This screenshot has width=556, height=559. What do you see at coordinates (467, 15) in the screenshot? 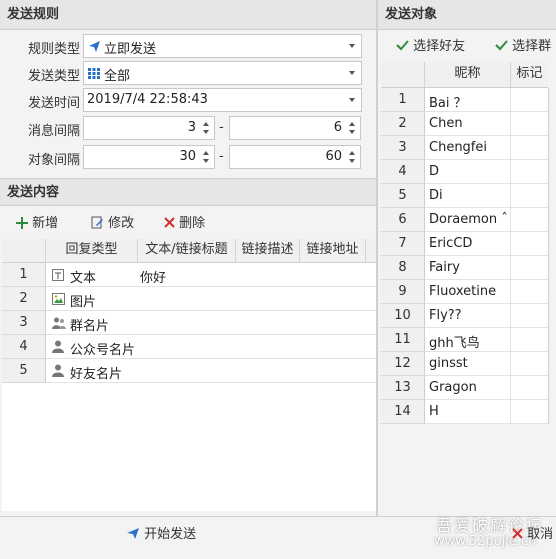
I see `targets-header: 发送对象` at bounding box center [467, 15].